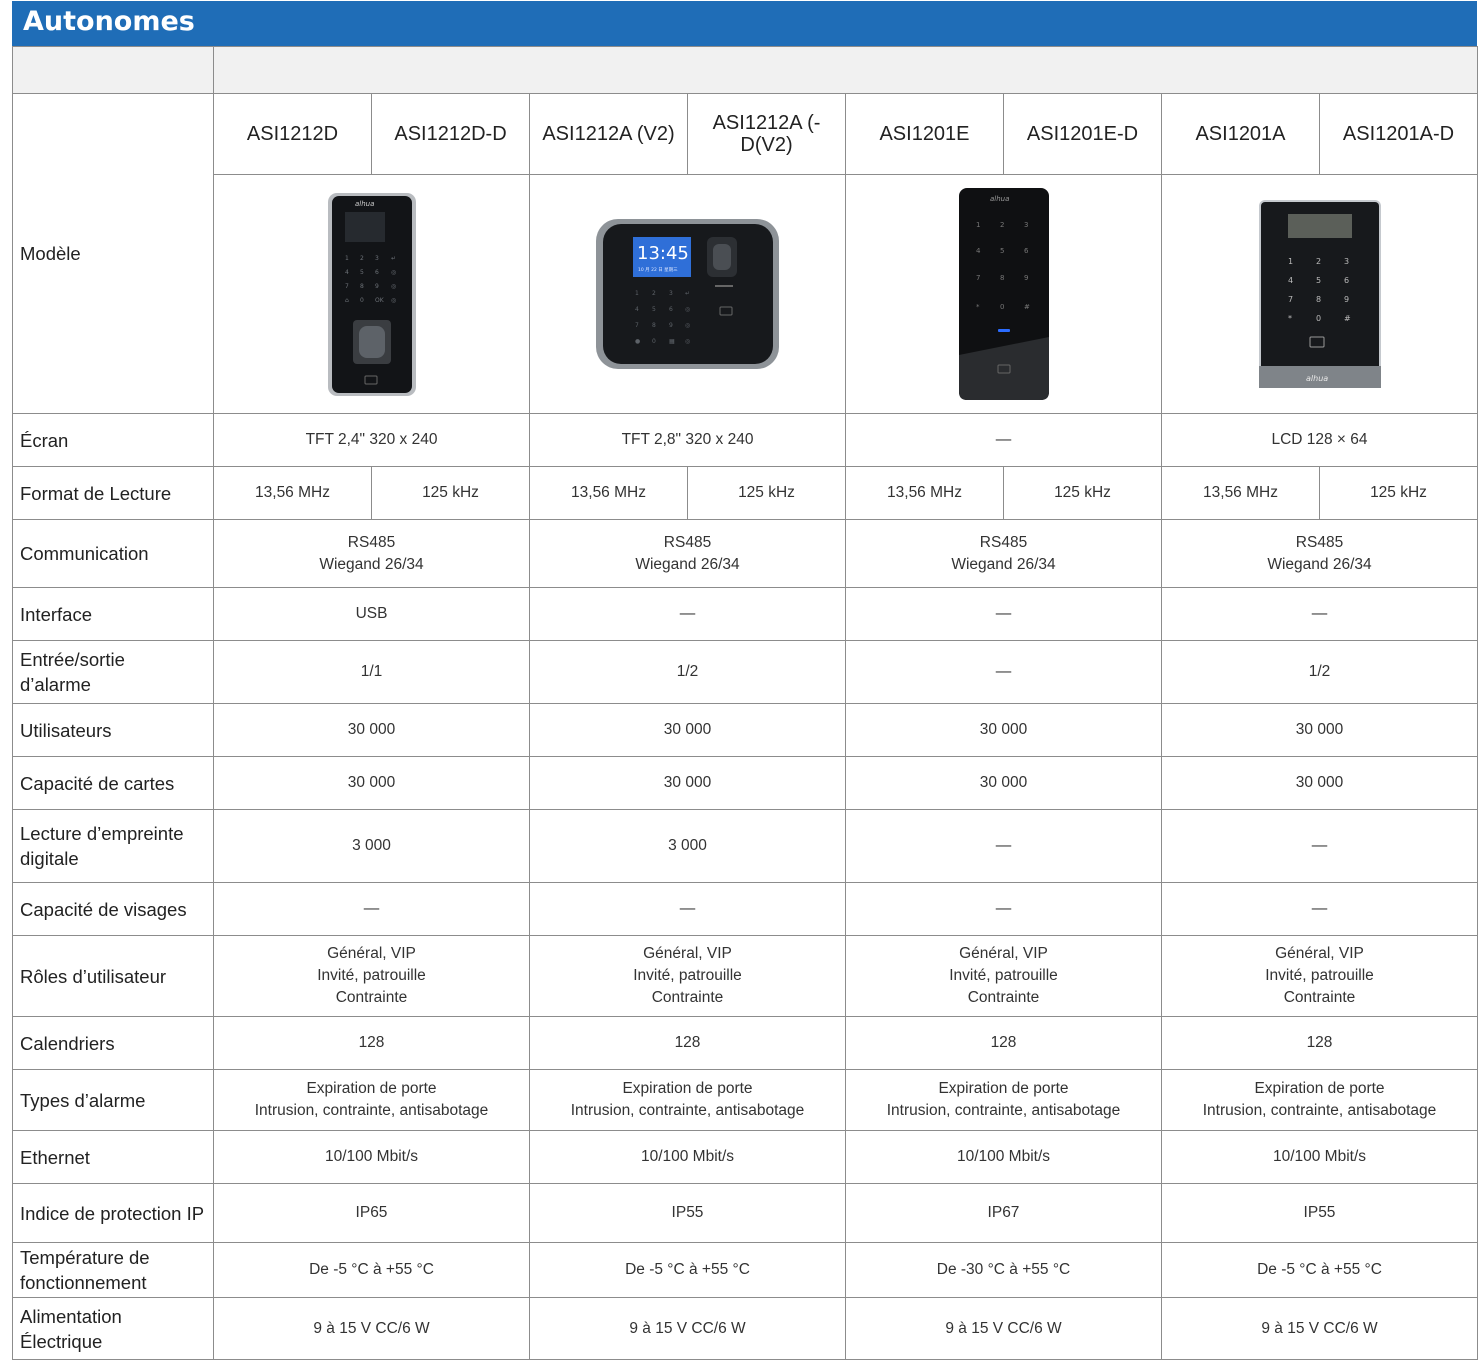 The image size is (1480, 1360). Describe the element at coordinates (113, 730) in the screenshot. I see `row-label: Utilisateurs` at that location.